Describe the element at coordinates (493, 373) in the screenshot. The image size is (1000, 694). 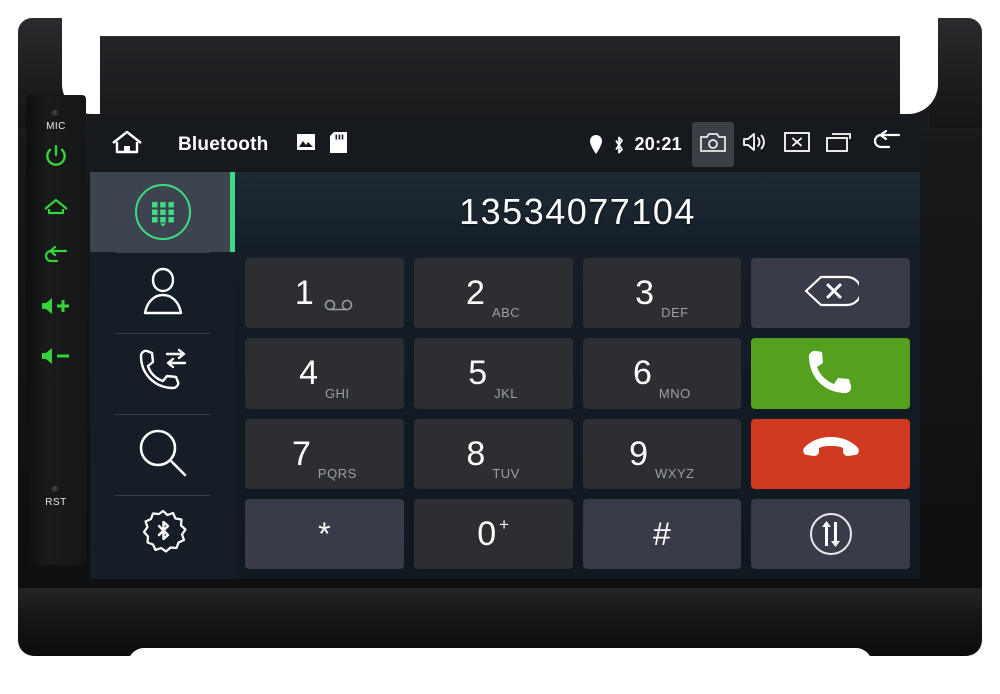
I see `key-5: 5 JKL` at that location.